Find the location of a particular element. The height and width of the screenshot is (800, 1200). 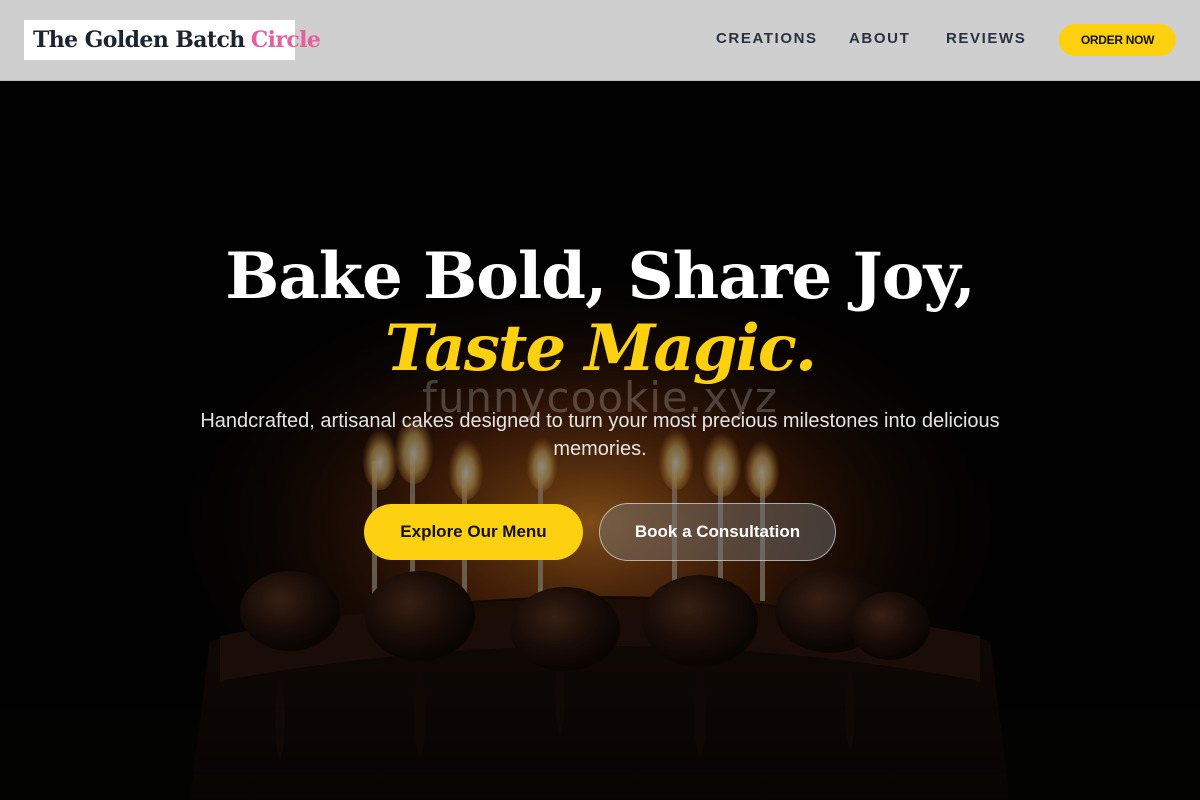

logo-text-main: The Golden Batch is located at coordinates (139, 40).